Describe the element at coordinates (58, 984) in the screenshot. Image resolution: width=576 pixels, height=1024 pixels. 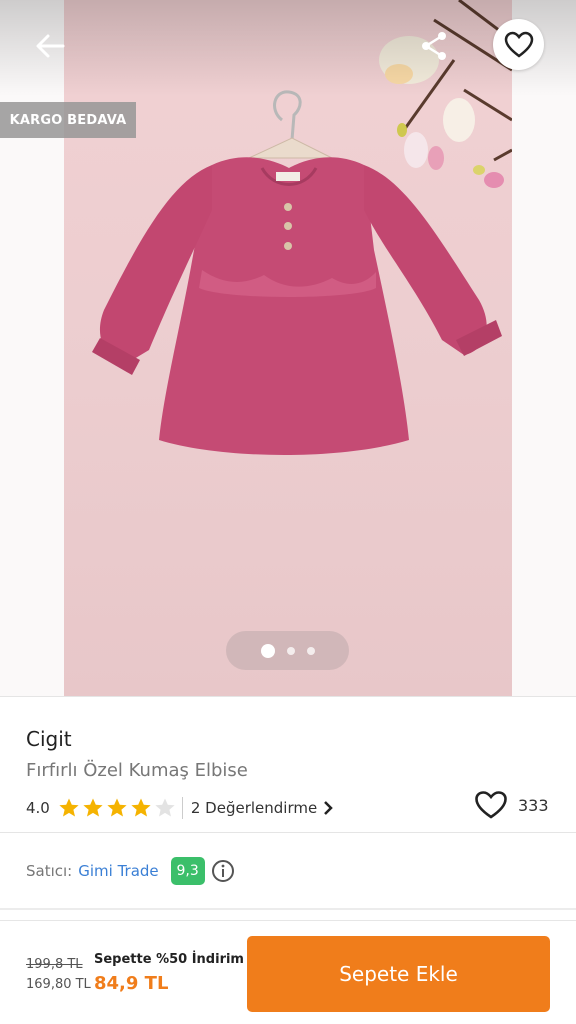
I see `previous-price: 169,80 TL` at that location.